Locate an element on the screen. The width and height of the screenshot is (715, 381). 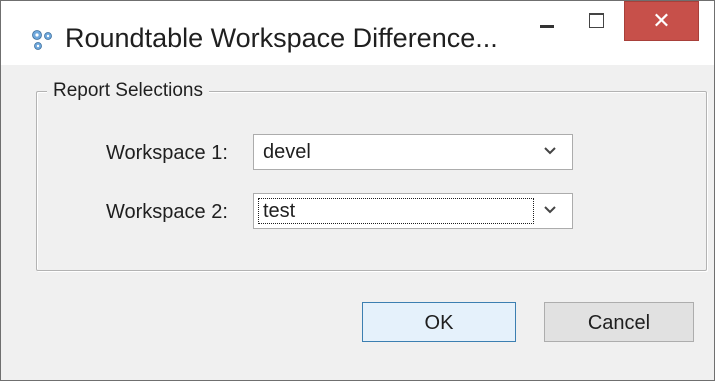
maximize-button is located at coordinates (597, 21).